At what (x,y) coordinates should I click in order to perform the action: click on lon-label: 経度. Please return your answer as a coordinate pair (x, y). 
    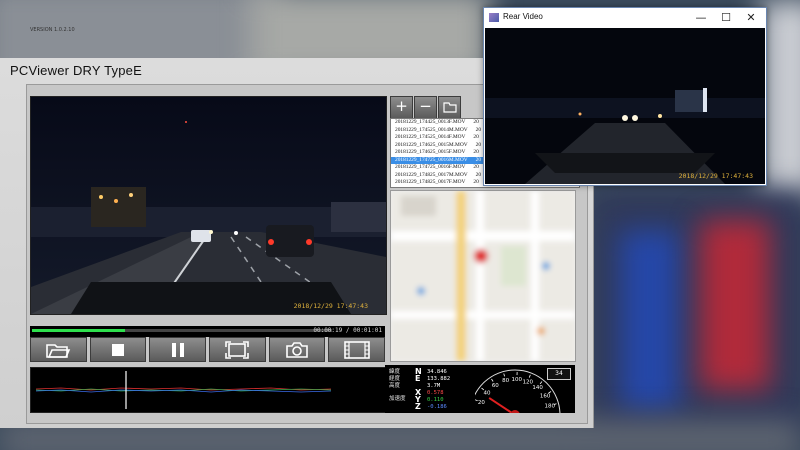
    Looking at the image, I should click on (395, 379).